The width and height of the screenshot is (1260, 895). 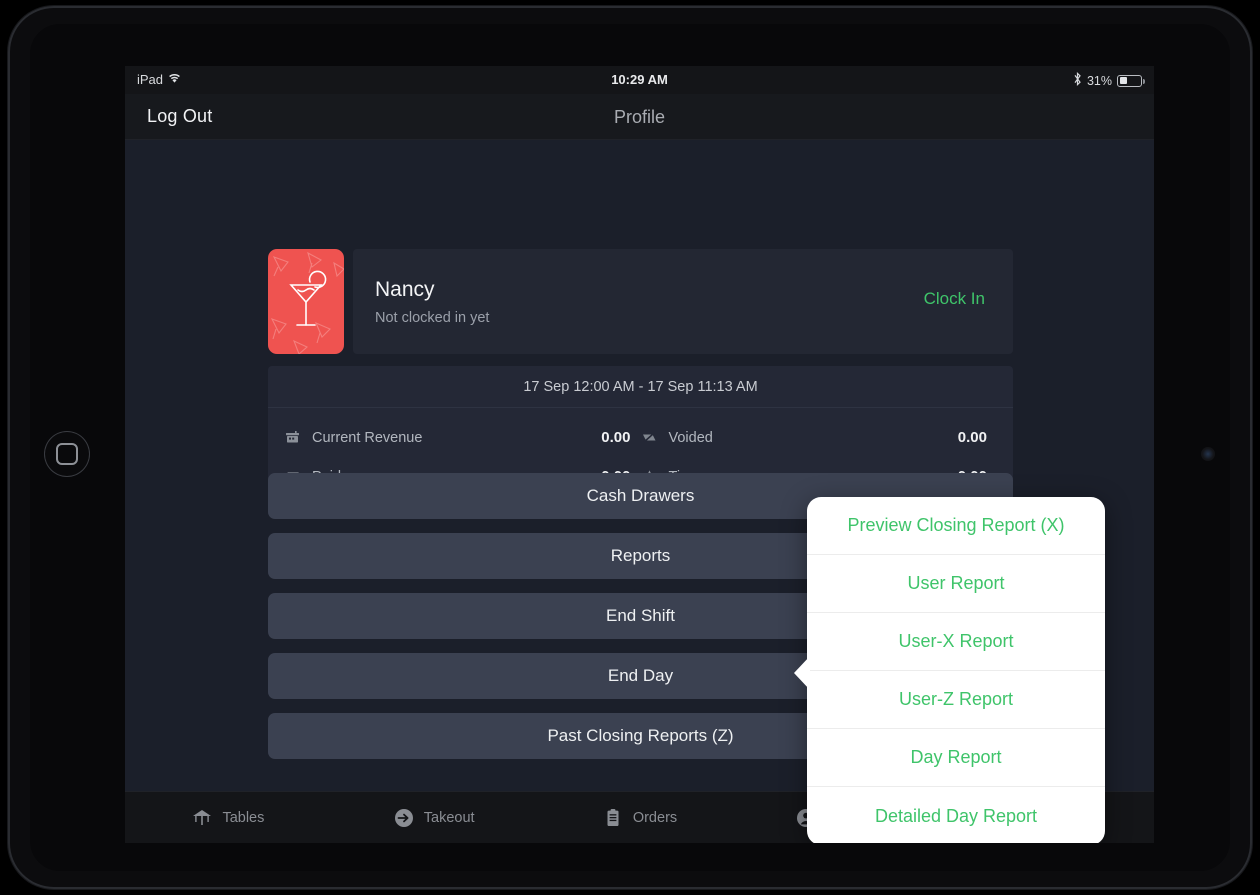 What do you see at coordinates (655, 817) in the screenshot?
I see `tab-label: Orders` at bounding box center [655, 817].